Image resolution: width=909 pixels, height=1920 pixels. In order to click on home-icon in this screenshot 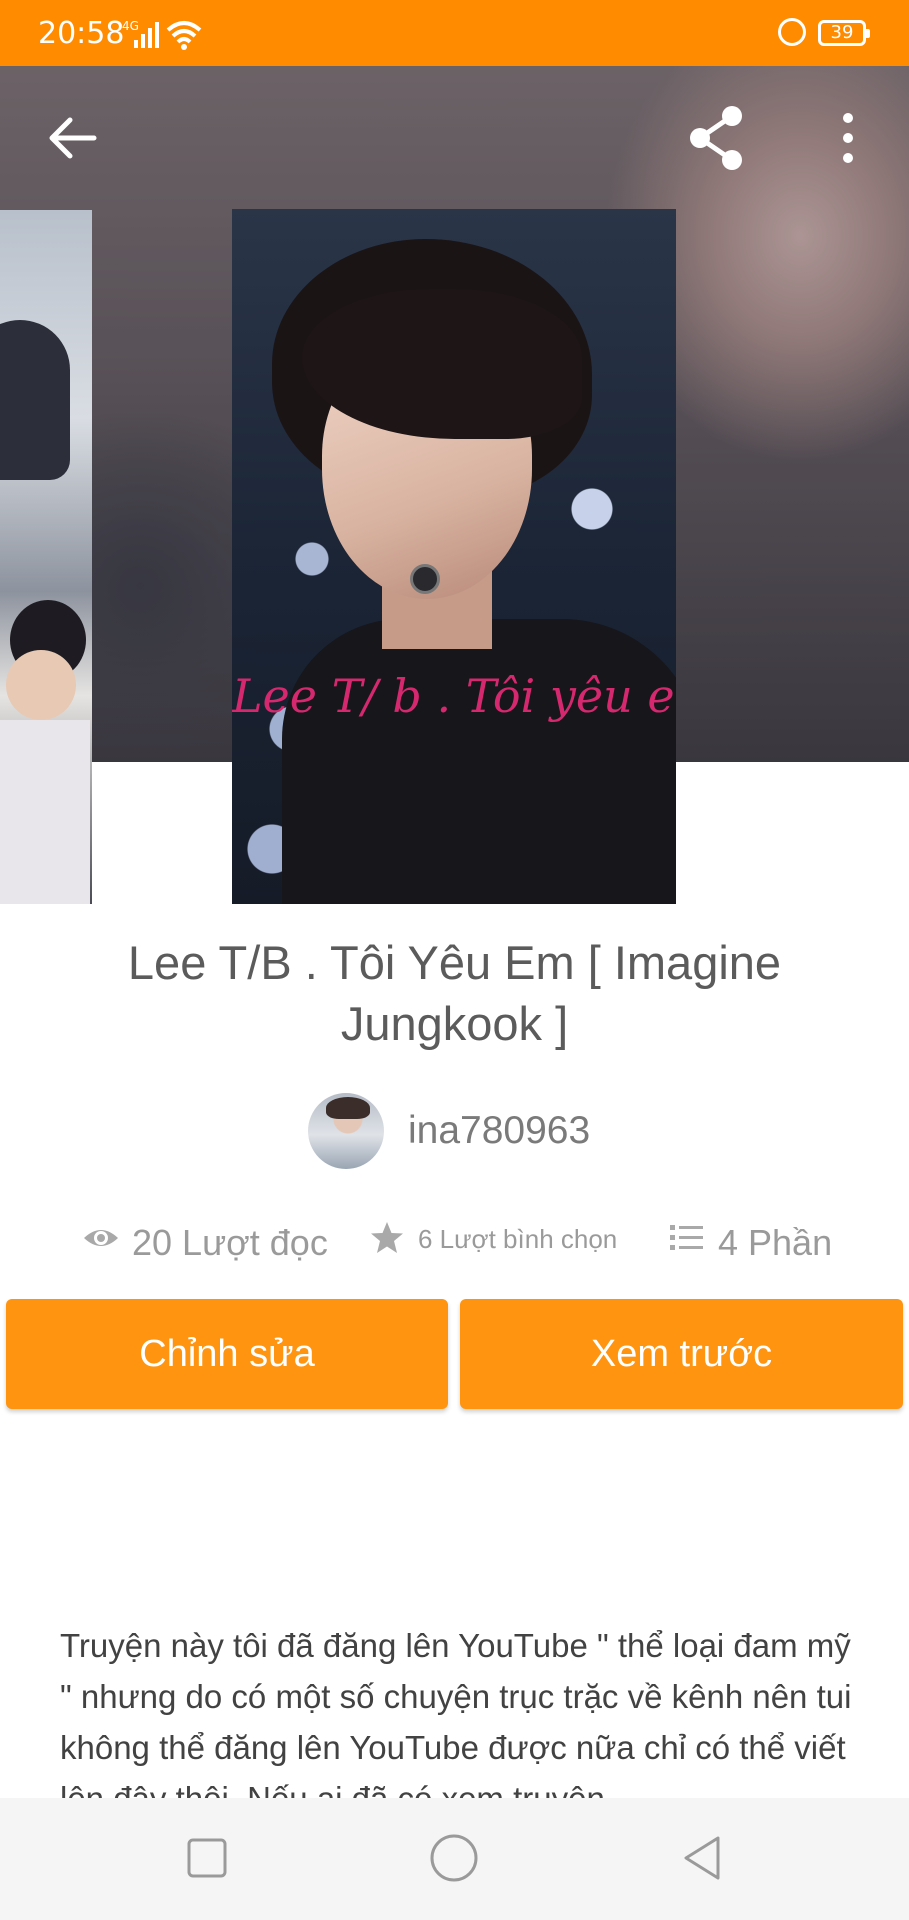, I will do `click(454, 1858)`.